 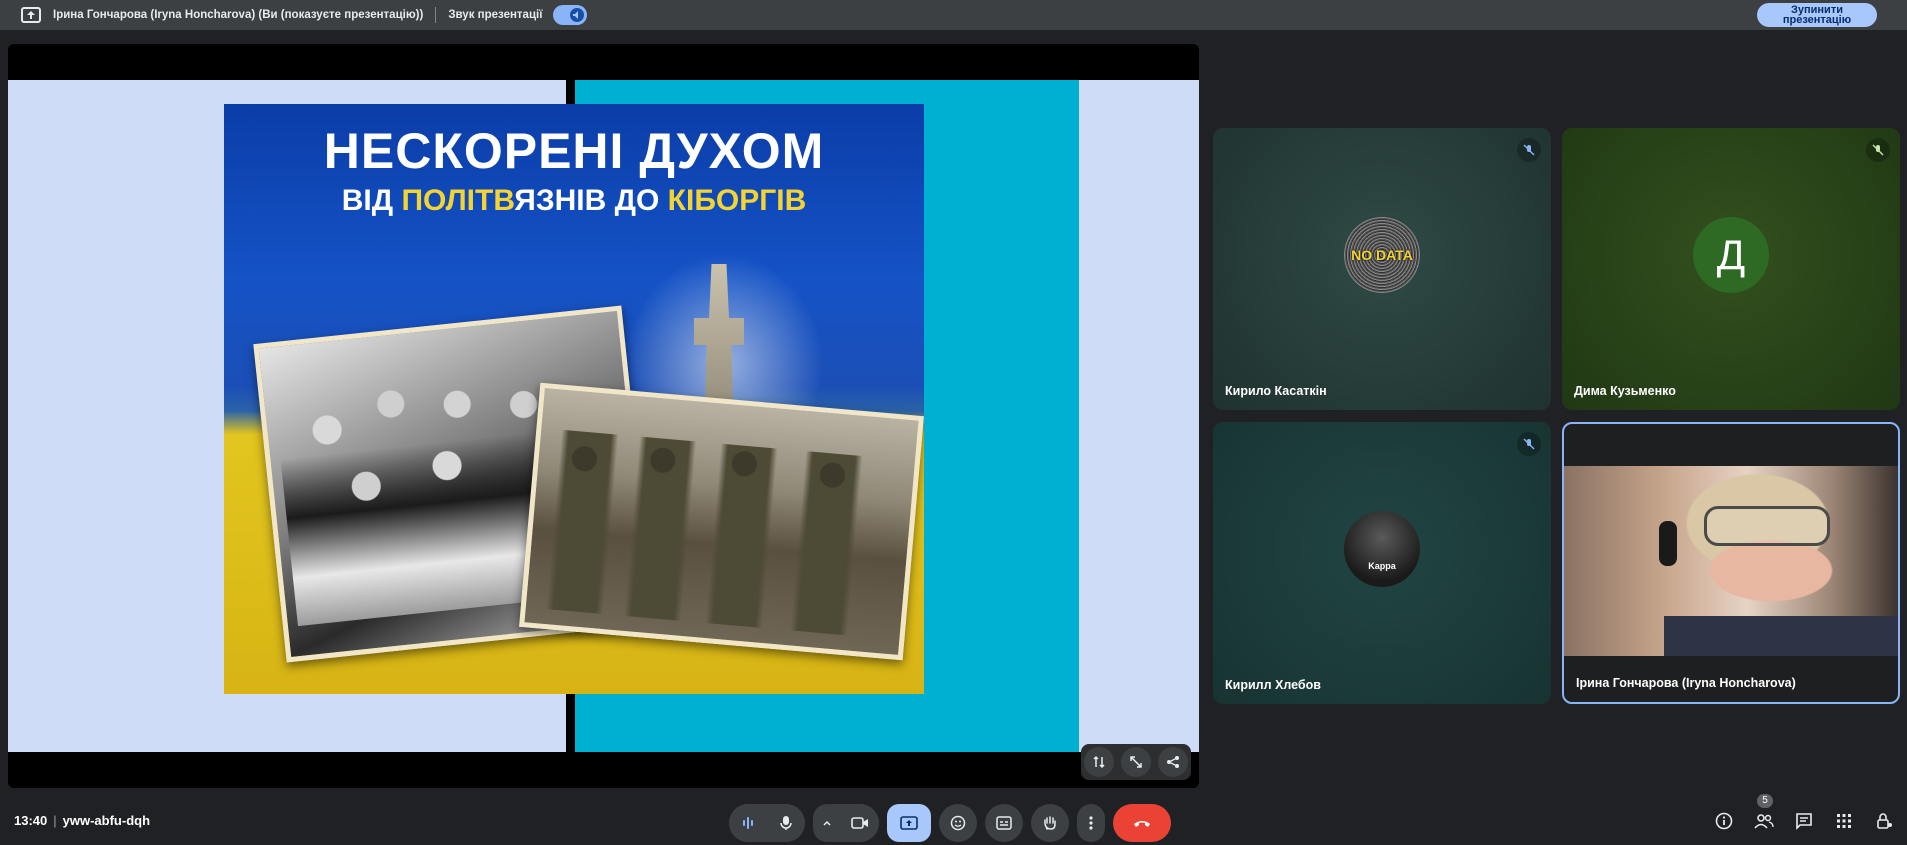 What do you see at coordinates (1273, 685) in the screenshot?
I see `participant-name: Кирилл Хлебов` at bounding box center [1273, 685].